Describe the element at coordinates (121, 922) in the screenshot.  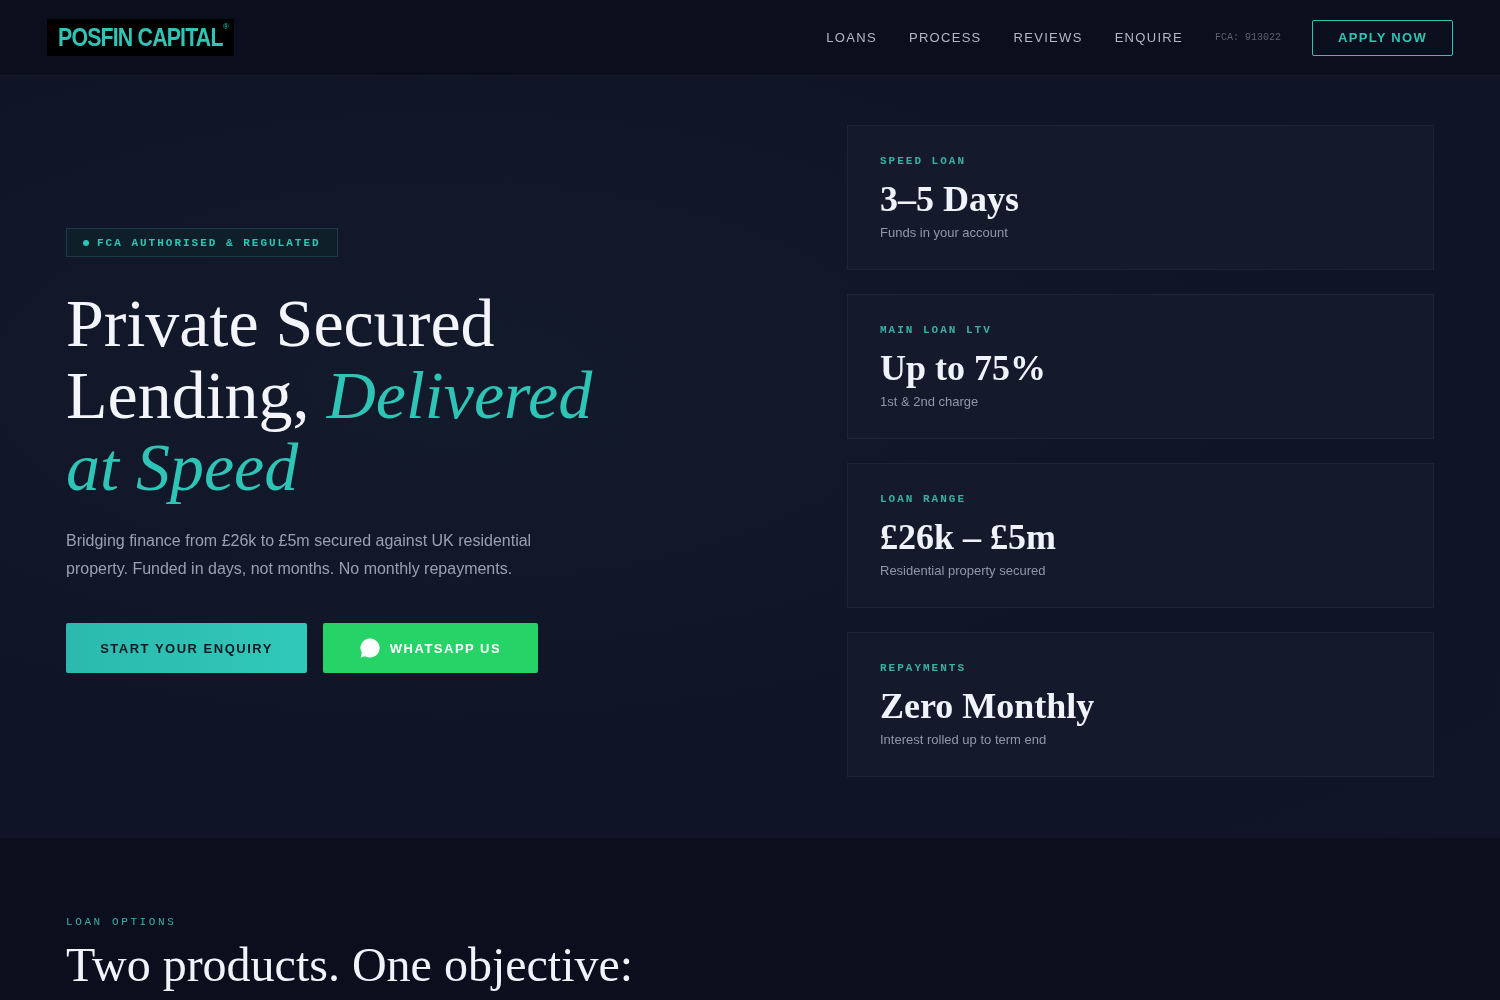
I see `section-eyebrow: LOAN OPTIONS` at that location.